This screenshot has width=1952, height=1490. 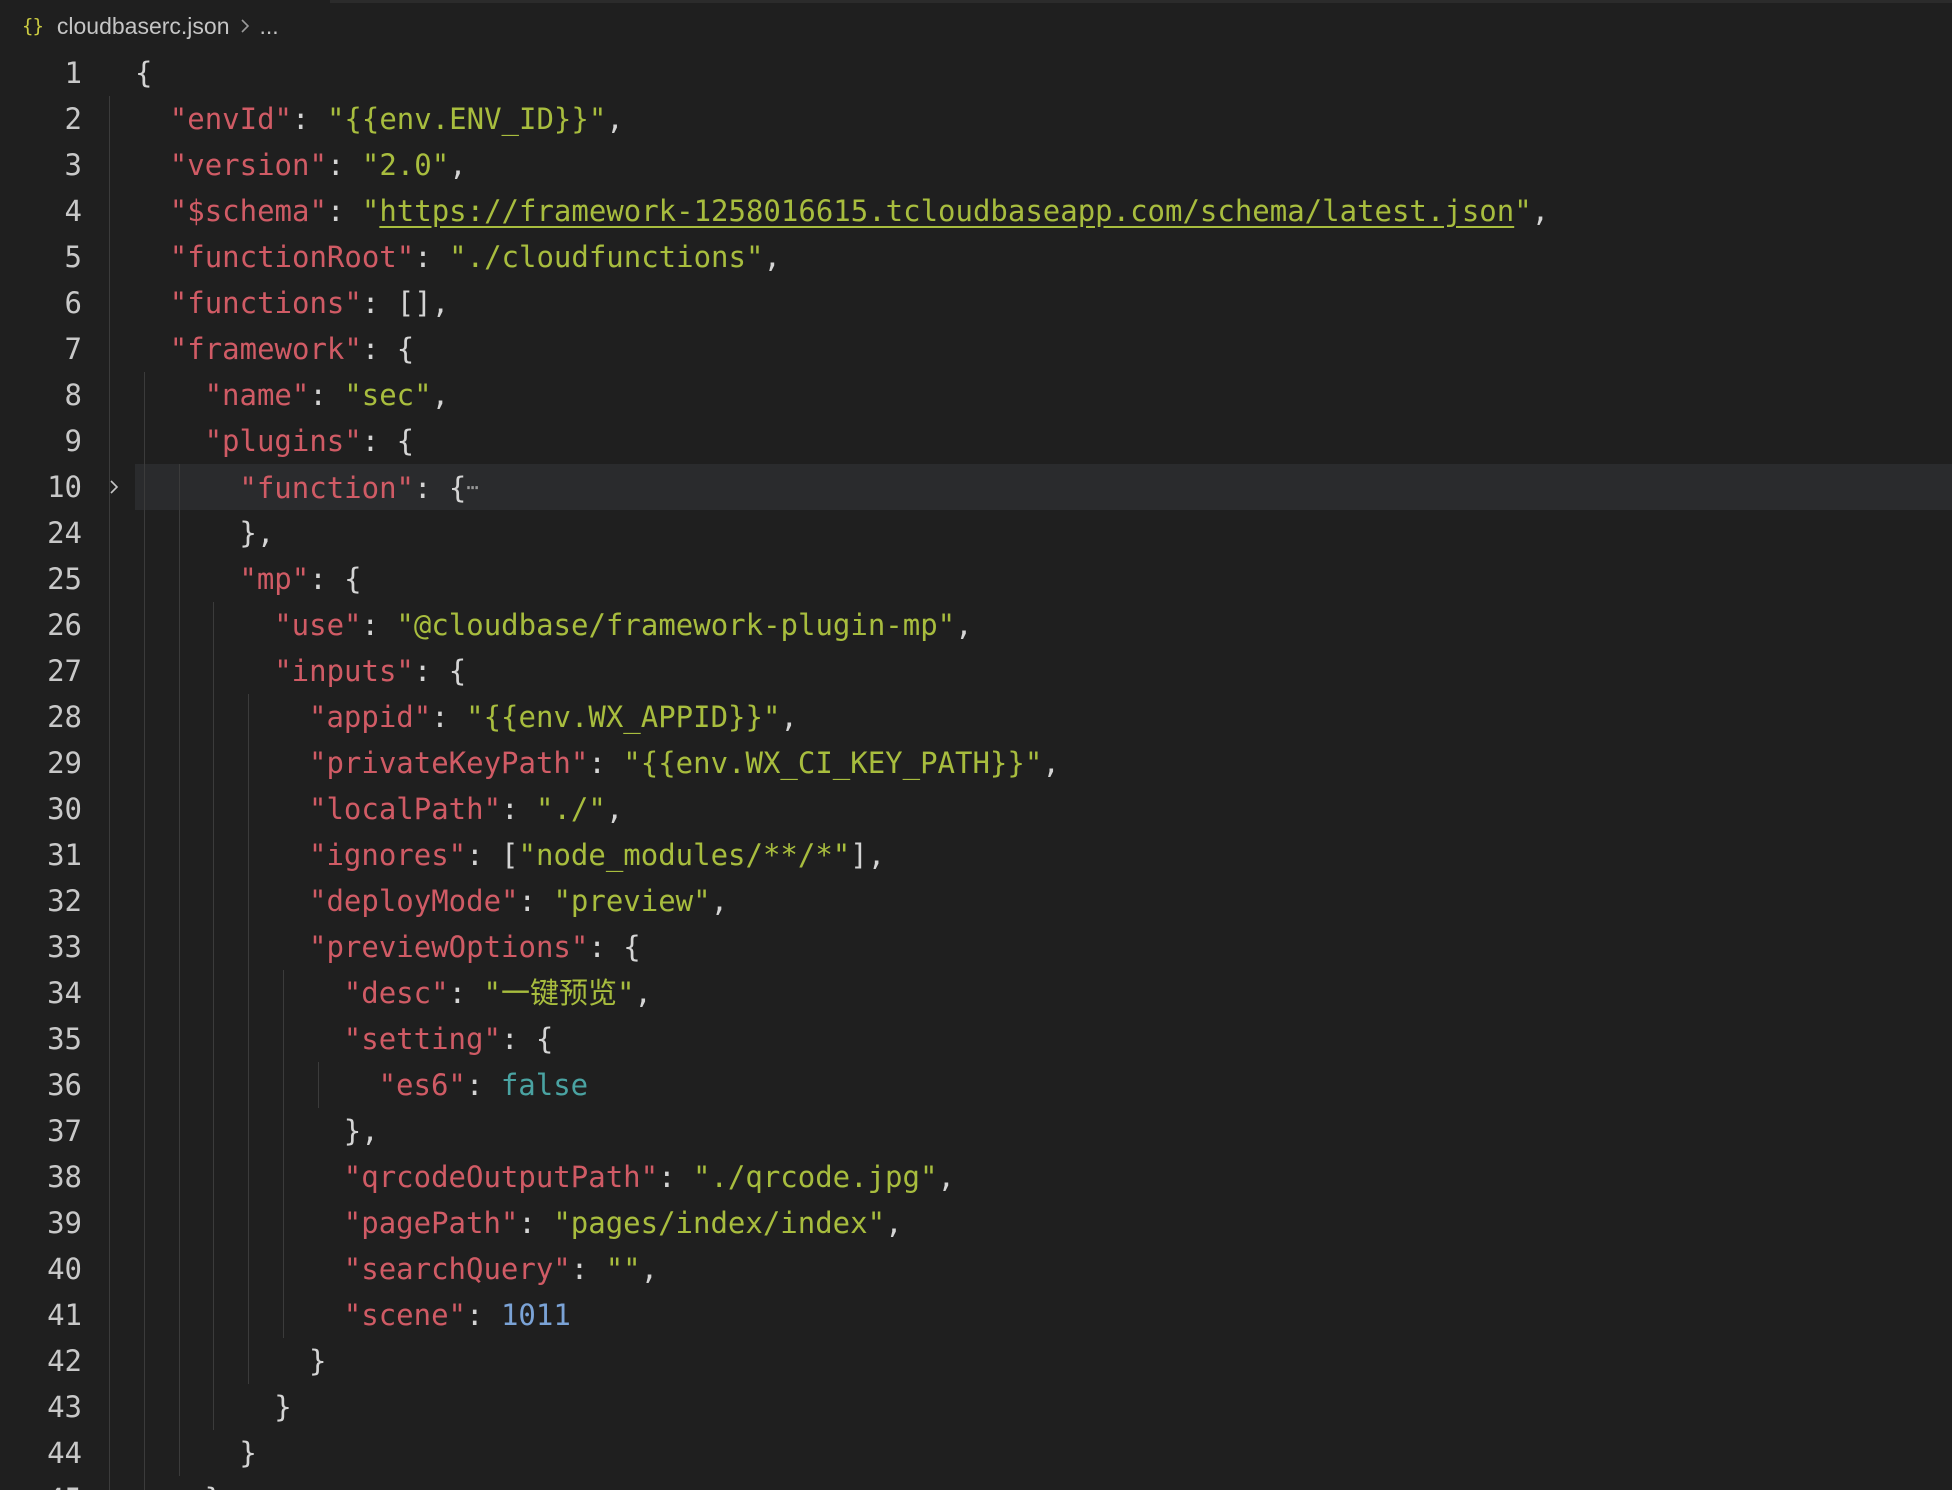 What do you see at coordinates (265, 349) in the screenshot?
I see `json-key: "framework"` at bounding box center [265, 349].